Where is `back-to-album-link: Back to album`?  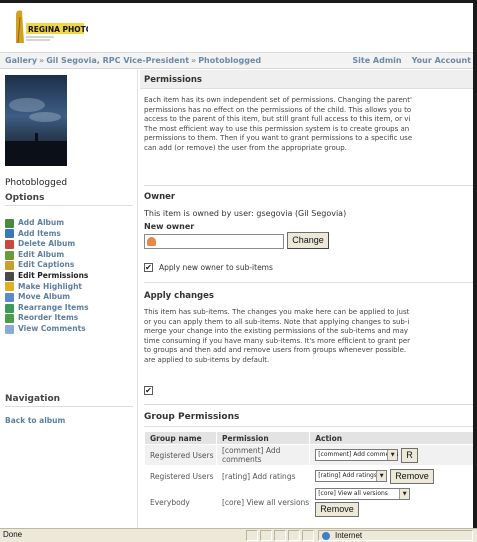
back-to-album-link: Back to album is located at coordinates (35, 420).